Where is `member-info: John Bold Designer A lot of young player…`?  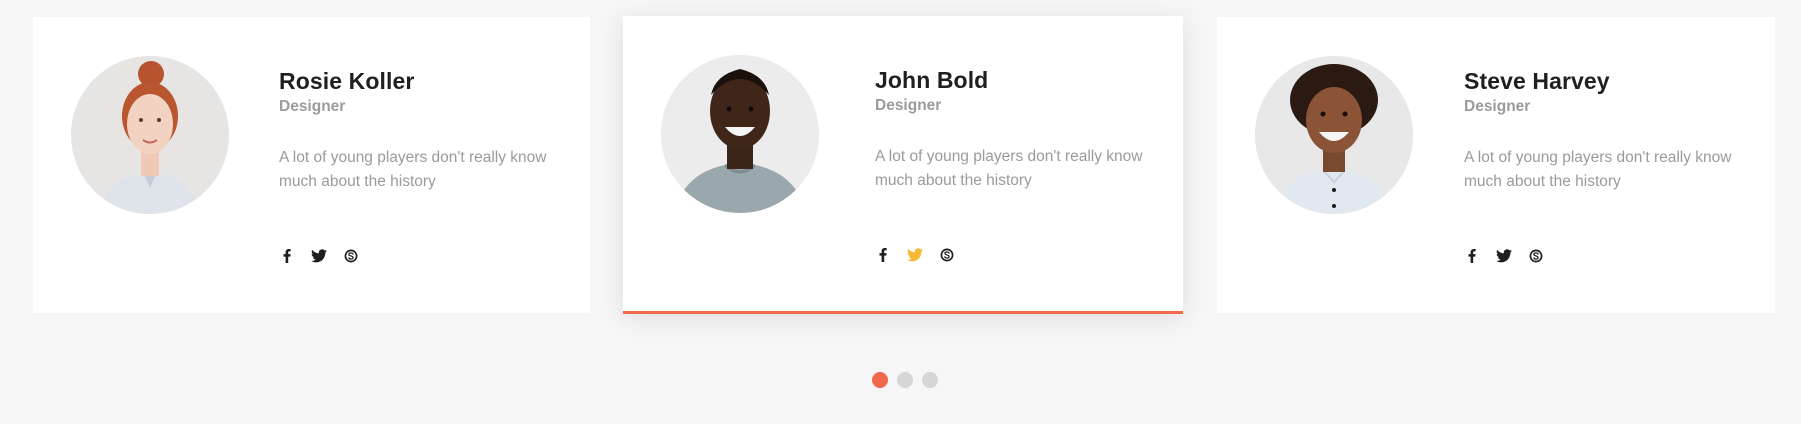 member-info: John Bold Designer A lot of young player… is located at coordinates (1019, 129).